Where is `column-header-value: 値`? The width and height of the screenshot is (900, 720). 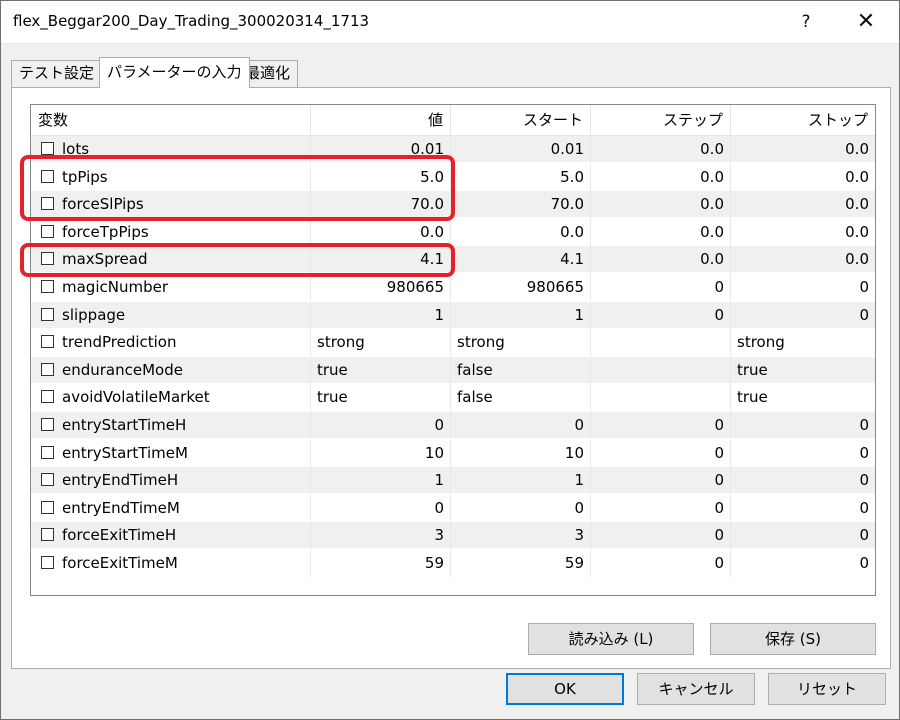 column-header-value: 値 is located at coordinates (381, 120).